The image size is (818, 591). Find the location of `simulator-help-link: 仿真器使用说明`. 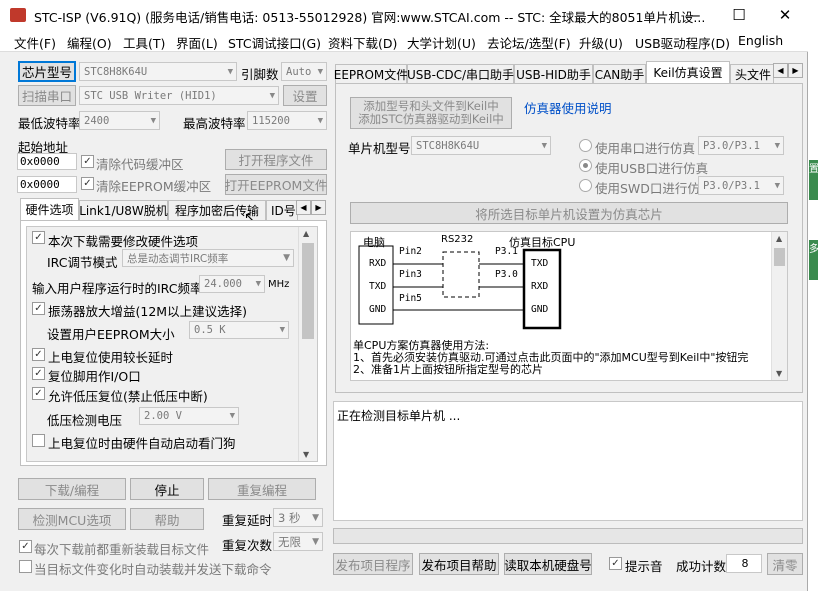

simulator-help-link: 仿真器使用说明 is located at coordinates (568, 107).